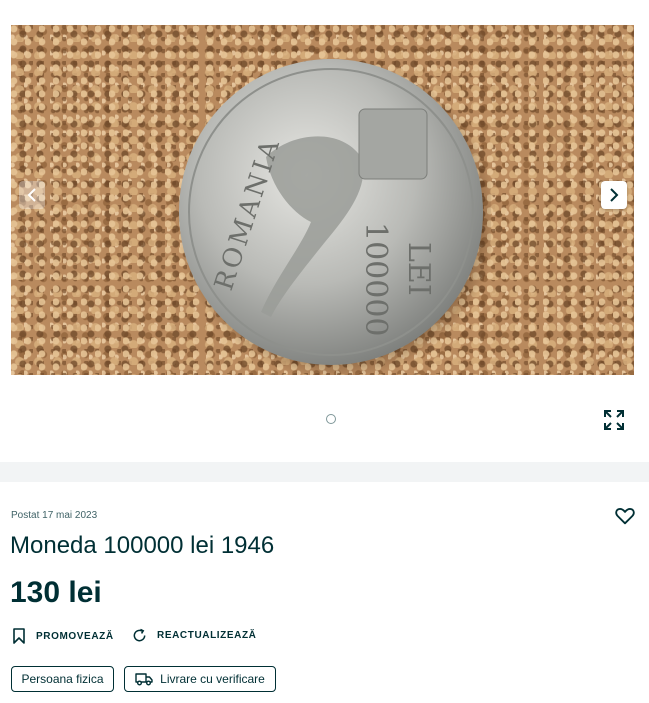 The width and height of the screenshot is (649, 703). I want to click on promote-label: PROMOVEAZĂ, so click(75, 636).